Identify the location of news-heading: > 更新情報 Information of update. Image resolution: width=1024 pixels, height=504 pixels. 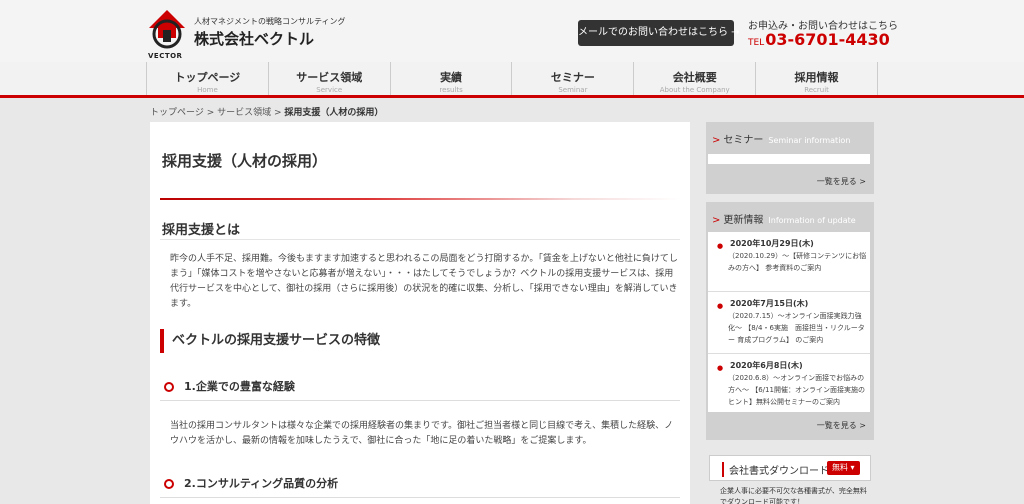
(784, 218).